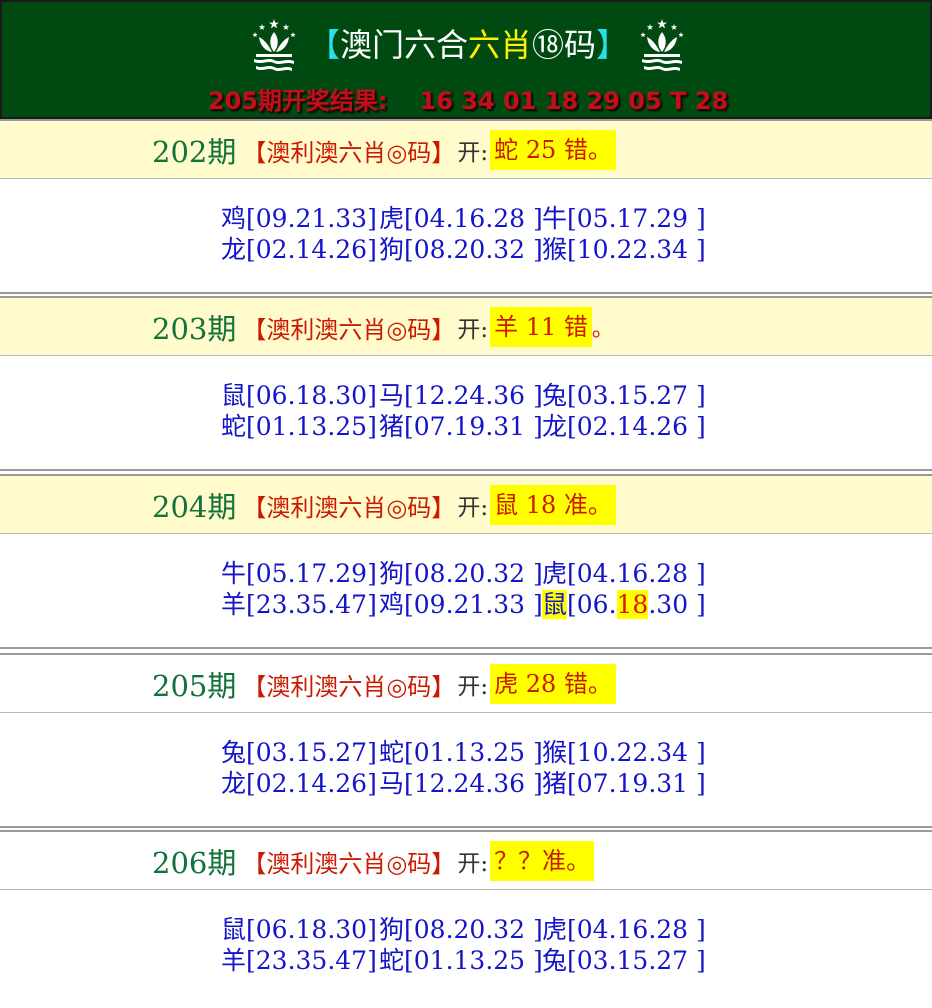 The height and width of the screenshot is (1008, 932). What do you see at coordinates (194, 152) in the screenshot?
I see `issue-number: 202期` at bounding box center [194, 152].